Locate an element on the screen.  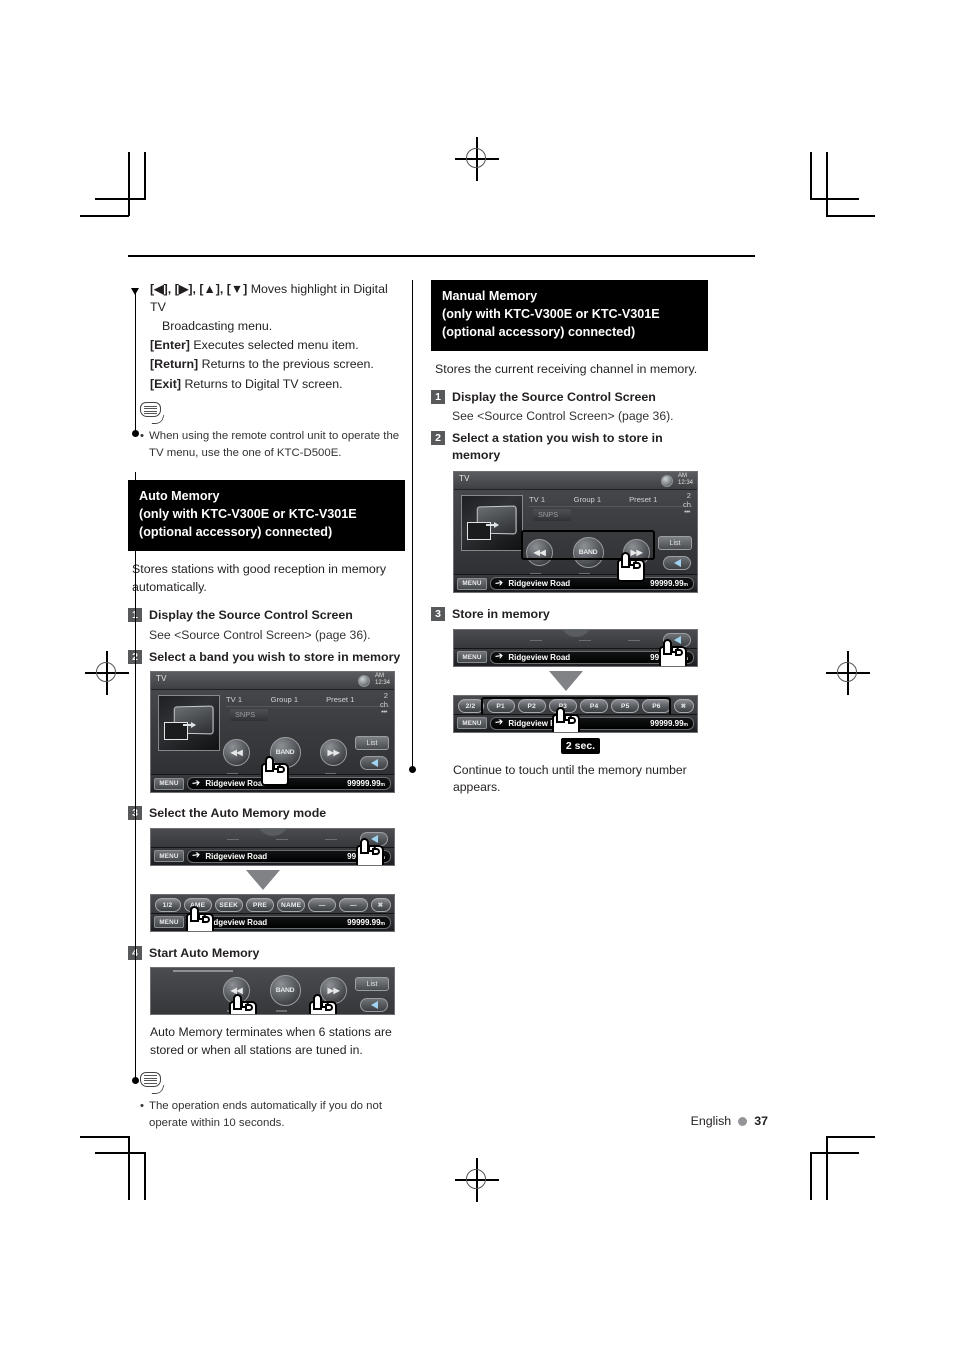
key-label: [◀], [▶], [▲], [▼] is located at coordinates (199, 289).